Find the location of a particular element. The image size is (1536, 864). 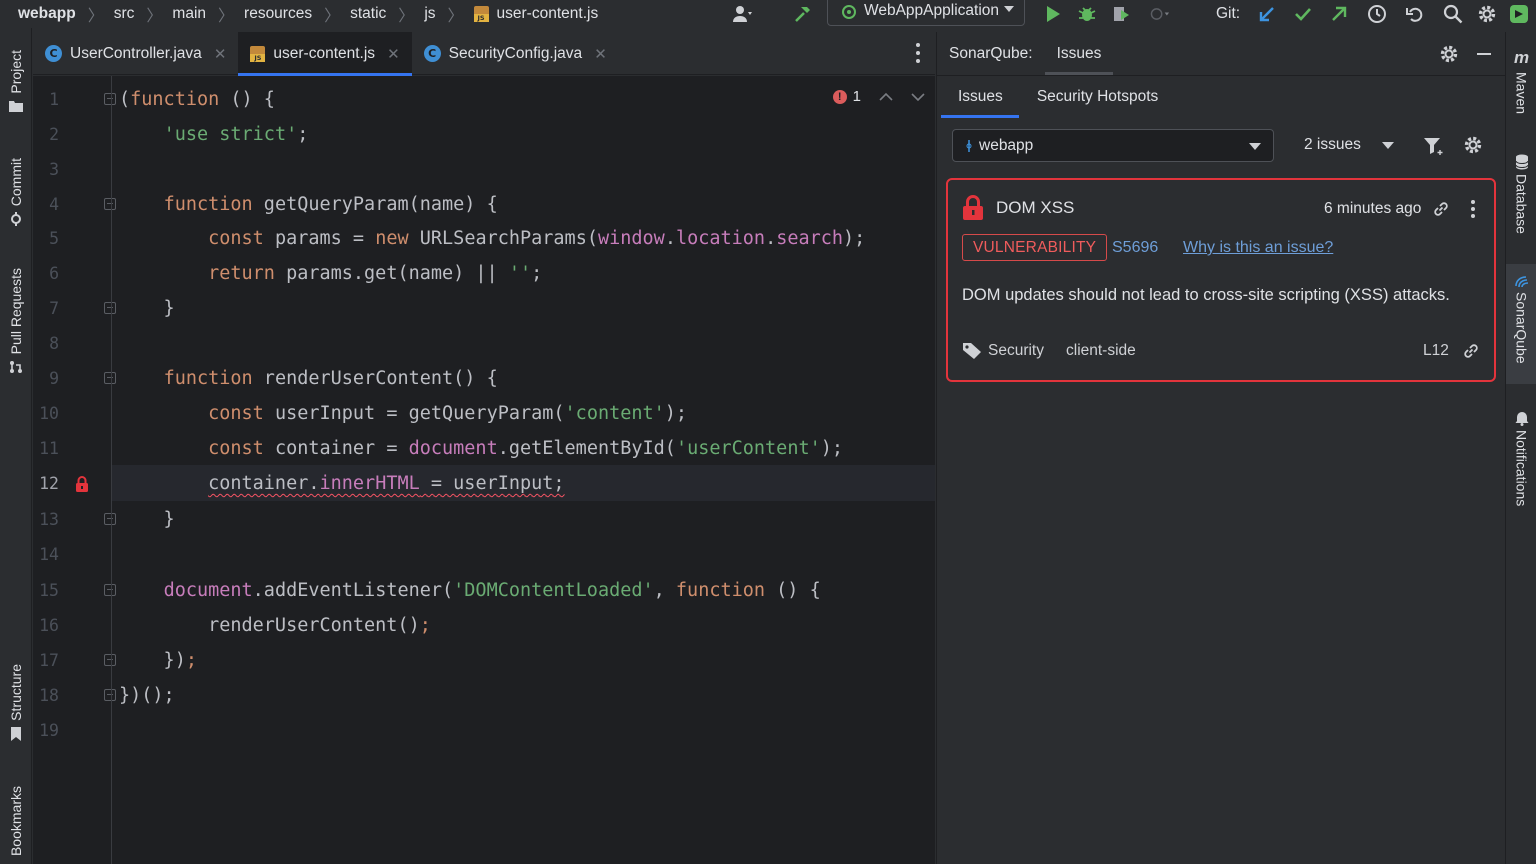

tag-client-side: client-side is located at coordinates (1101, 350).